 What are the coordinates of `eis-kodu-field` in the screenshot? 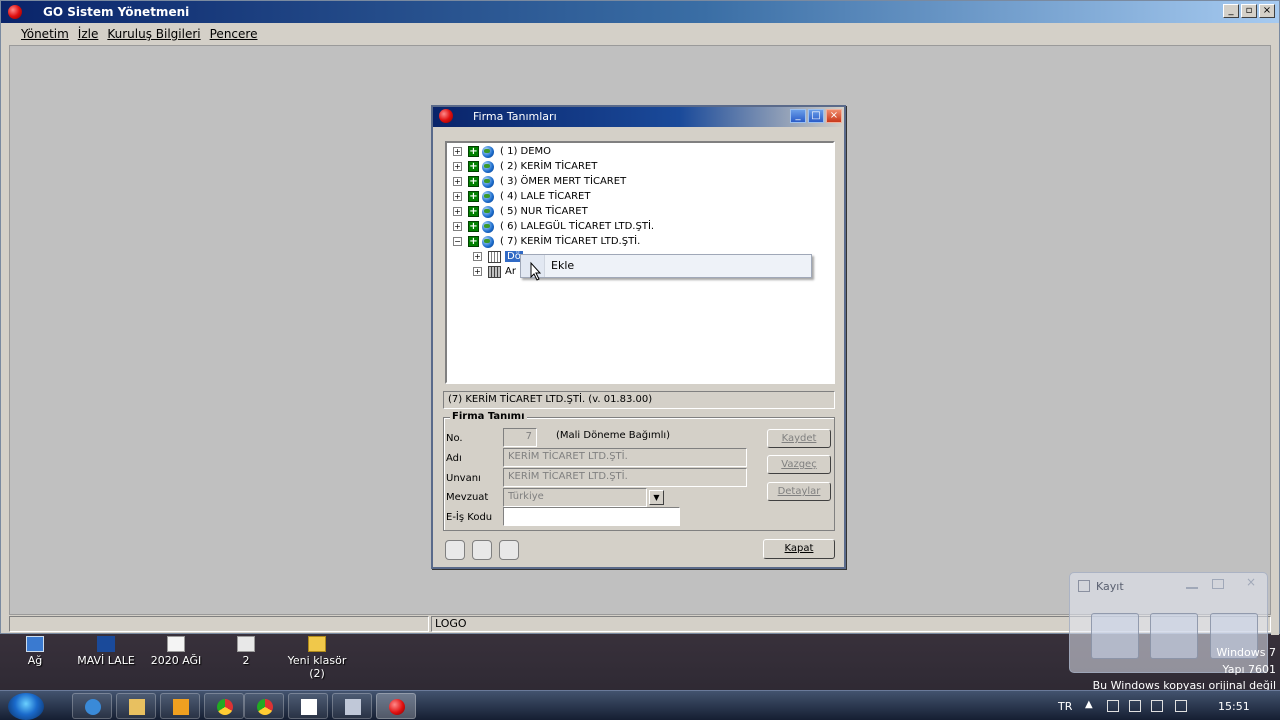 It's located at (591, 516).